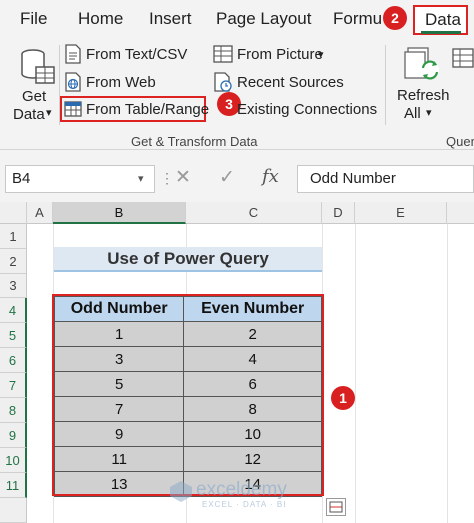  Describe the element at coordinates (13, 335) in the screenshot. I see `row-header: 5` at that location.